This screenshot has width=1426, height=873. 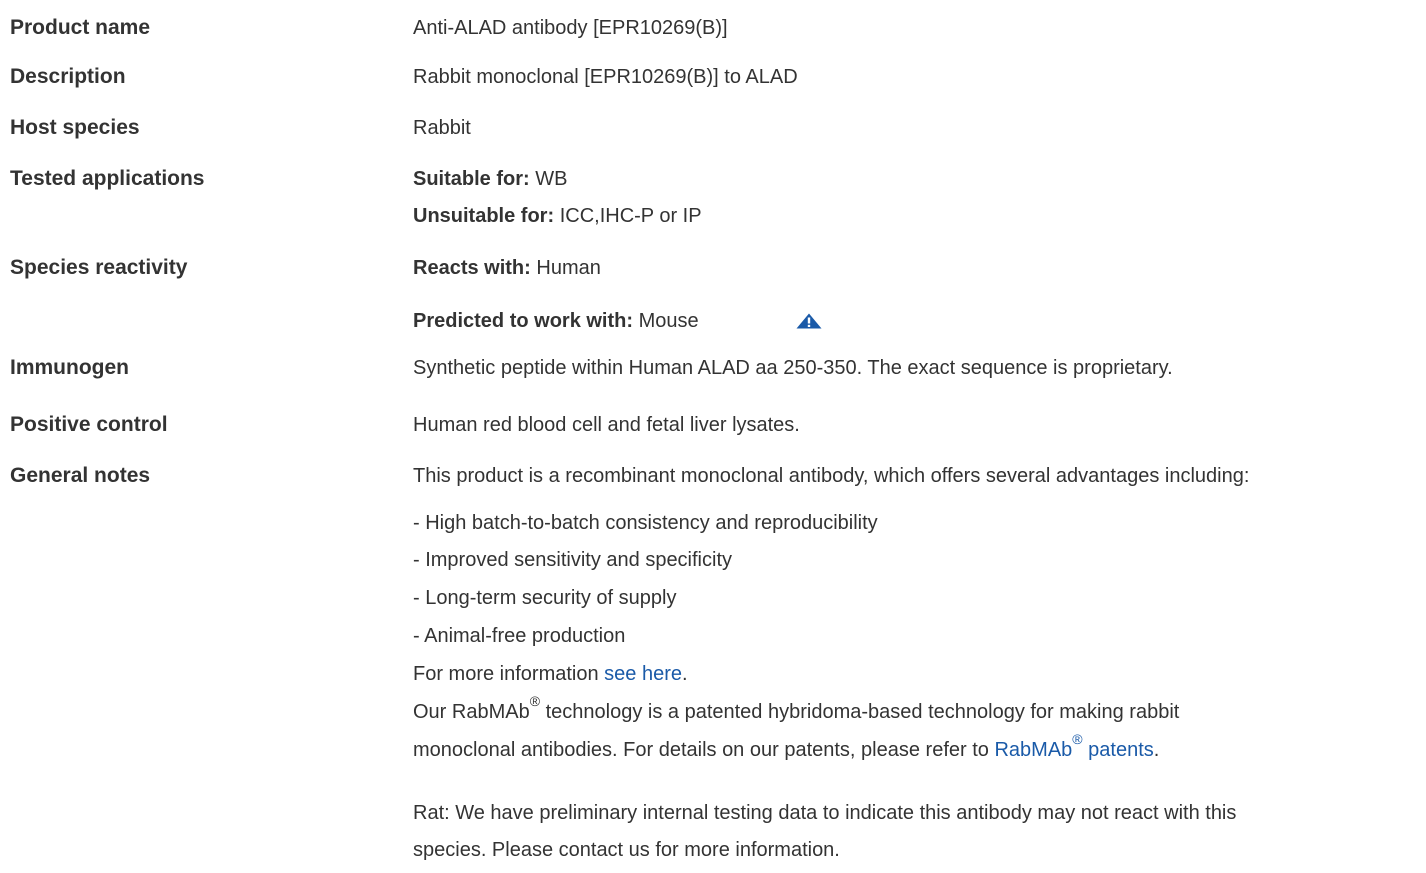 I want to click on suitable-label: Suitable for:, so click(x=471, y=179).